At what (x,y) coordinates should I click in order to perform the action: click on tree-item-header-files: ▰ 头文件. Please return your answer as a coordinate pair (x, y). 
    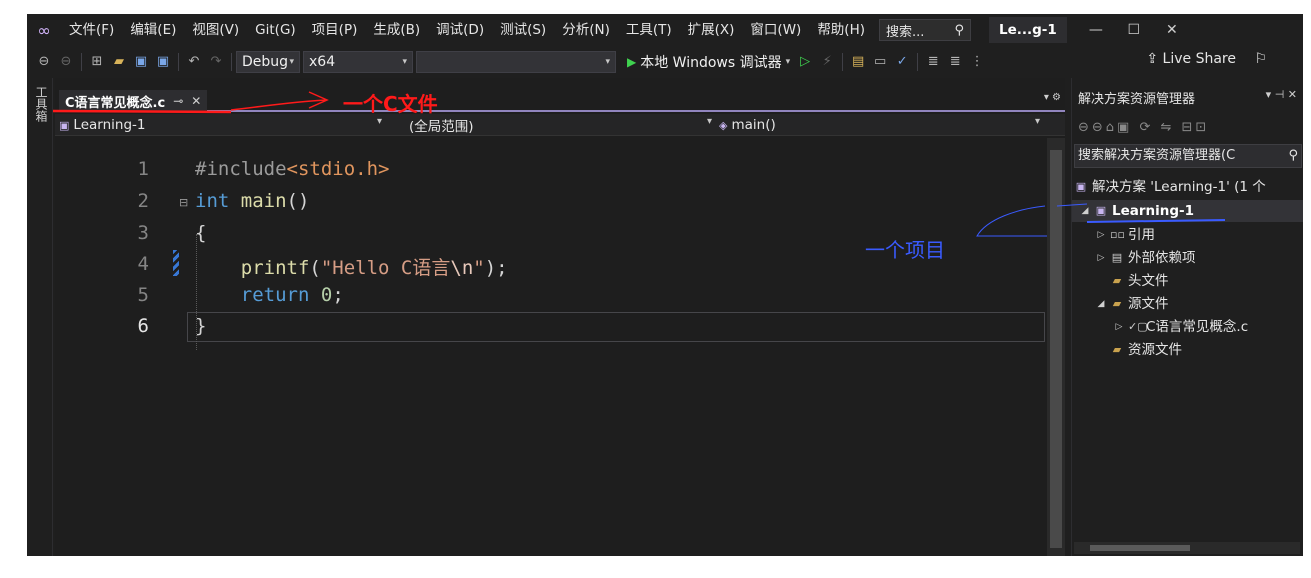
    Looking at the image, I should click on (1139, 281).